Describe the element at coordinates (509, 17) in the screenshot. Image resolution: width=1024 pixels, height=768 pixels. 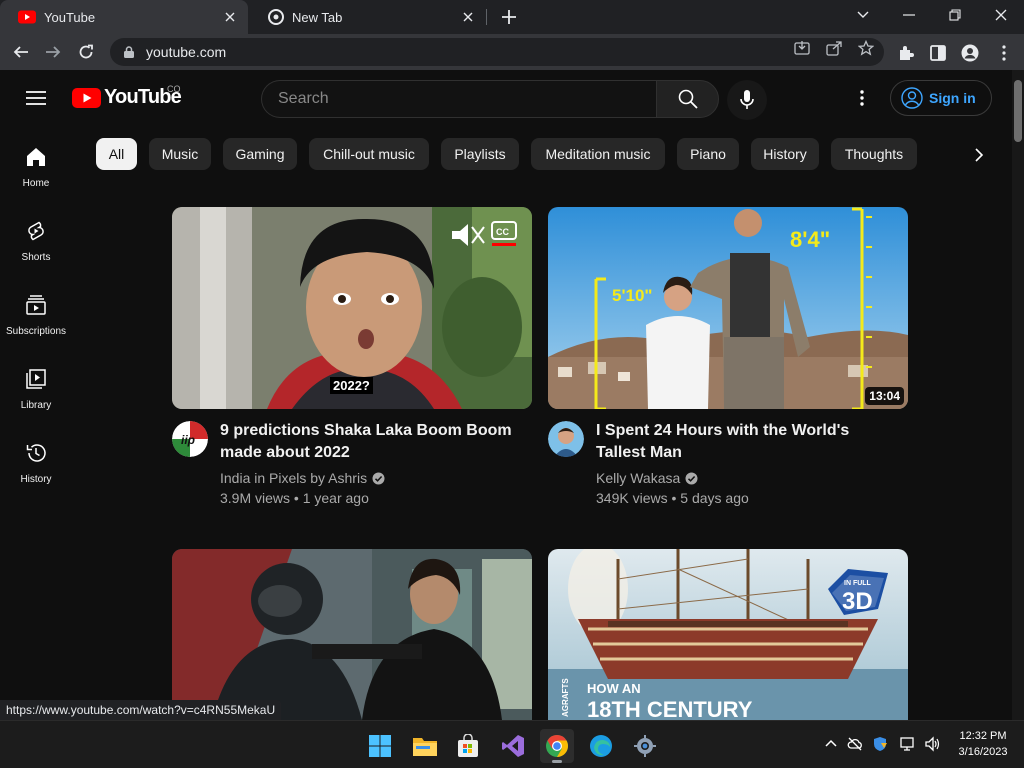
I see `new-tab-button` at that location.